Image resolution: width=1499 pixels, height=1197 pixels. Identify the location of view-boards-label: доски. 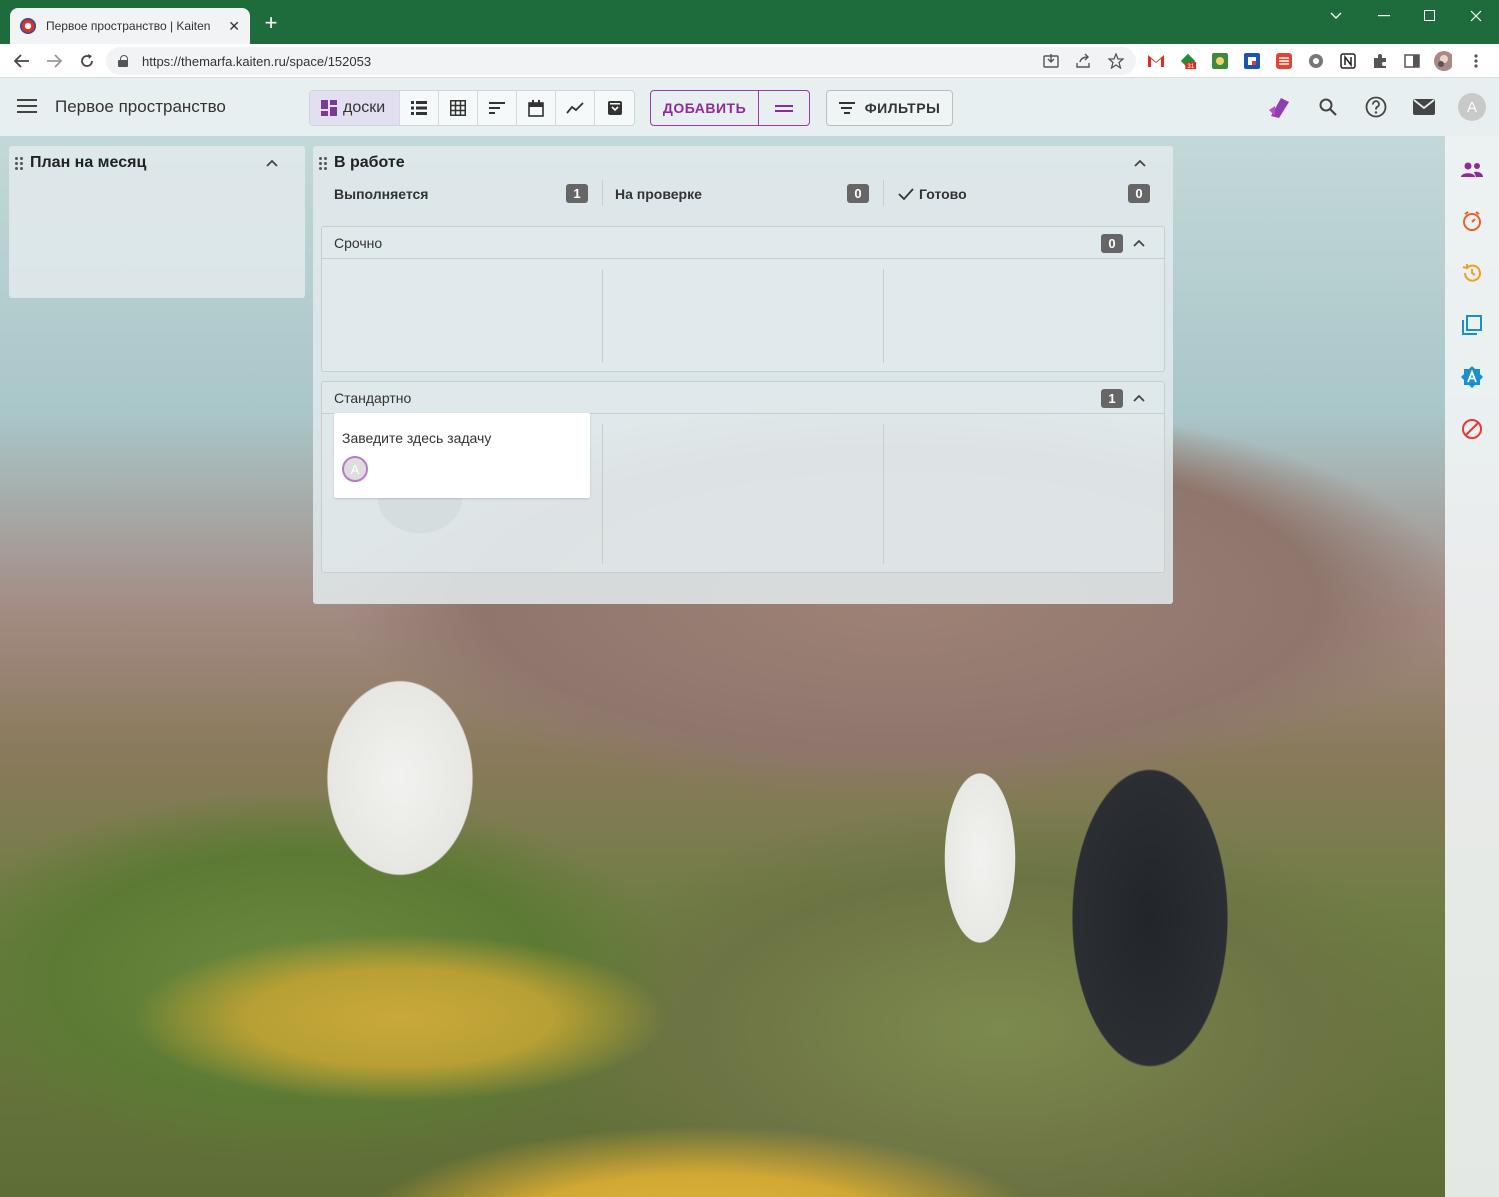
(364, 107).